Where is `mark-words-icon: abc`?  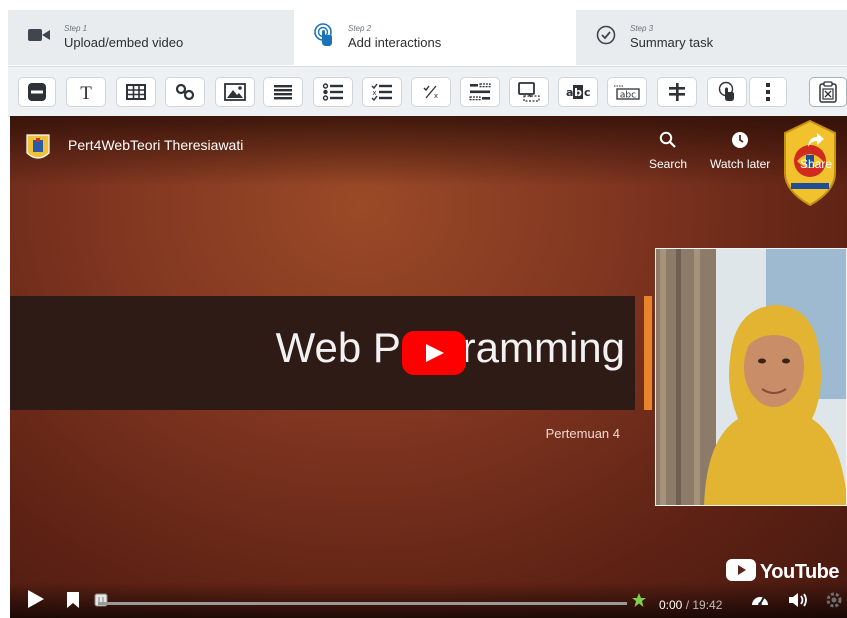
mark-words-icon: abc is located at coordinates (578, 92).